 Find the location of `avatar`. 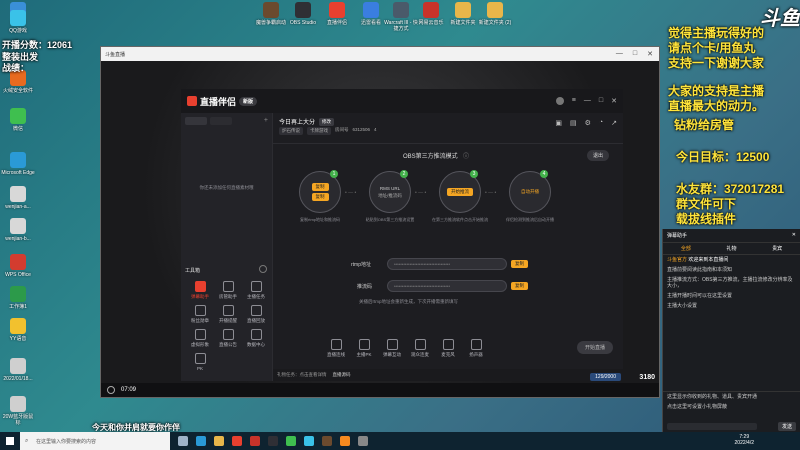

avatar is located at coordinates (559, 101).